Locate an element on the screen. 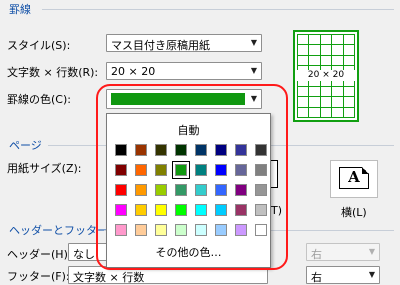 This screenshot has width=400, height=285. landscape-option: A is located at coordinates (354, 179).